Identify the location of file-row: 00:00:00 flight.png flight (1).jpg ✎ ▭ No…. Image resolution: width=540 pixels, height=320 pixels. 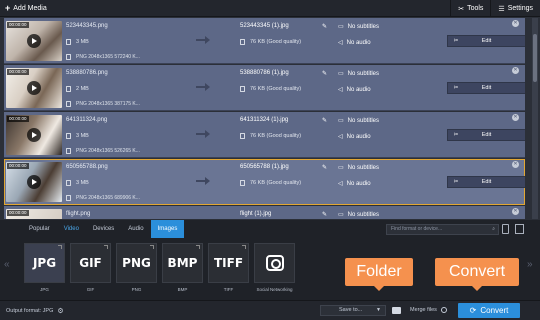
(264, 212).